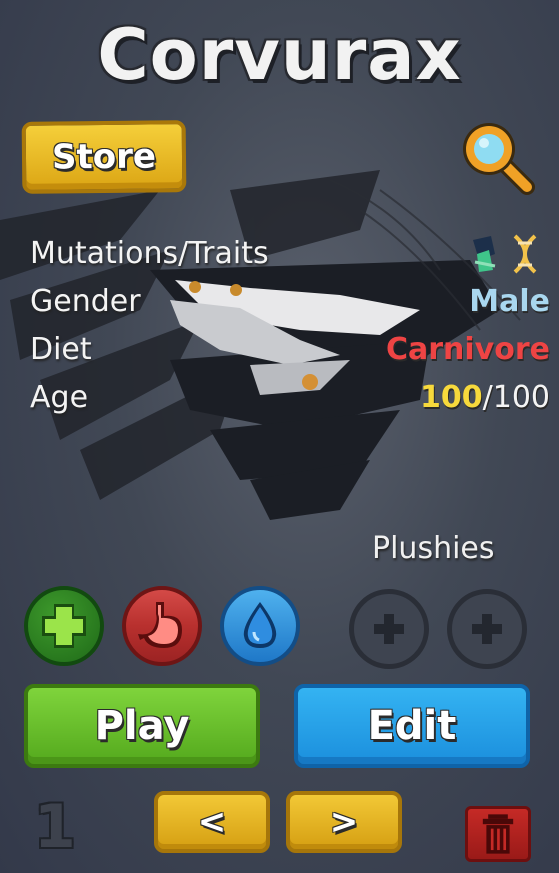  Describe the element at coordinates (412, 726) in the screenshot. I see `edit-button: Edit` at that location.